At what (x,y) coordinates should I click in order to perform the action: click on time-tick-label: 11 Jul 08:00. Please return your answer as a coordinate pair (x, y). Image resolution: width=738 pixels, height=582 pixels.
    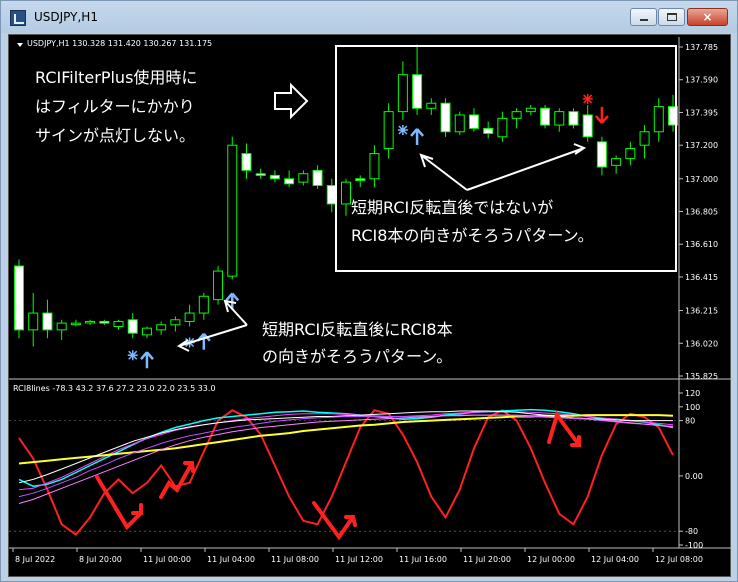
    Looking at the image, I should click on (295, 559).